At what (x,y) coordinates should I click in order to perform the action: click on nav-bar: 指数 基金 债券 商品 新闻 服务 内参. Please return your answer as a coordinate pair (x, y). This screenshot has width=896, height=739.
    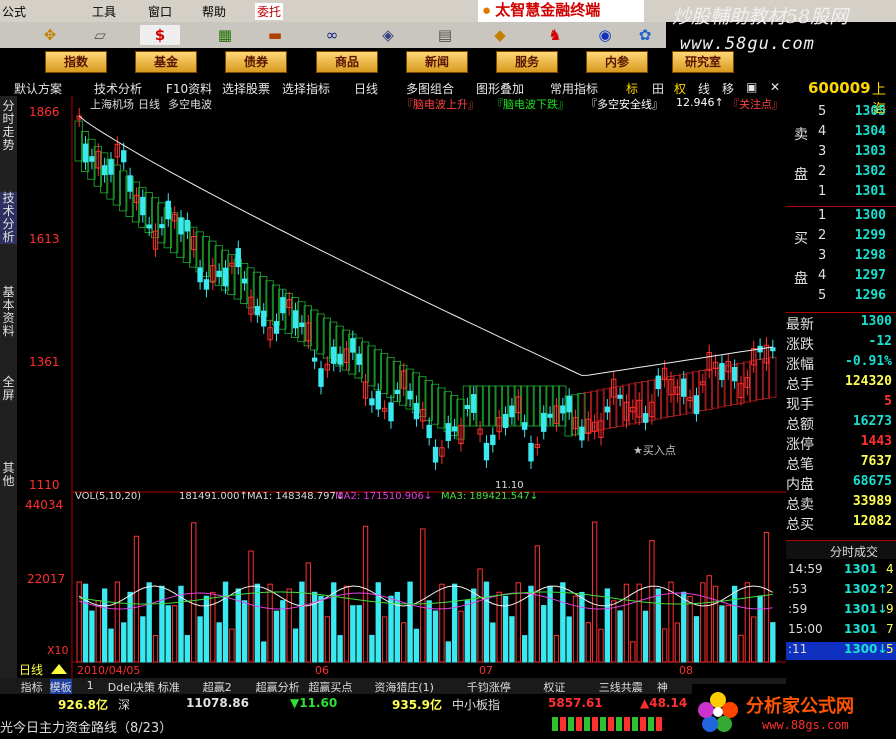
    Looking at the image, I should click on (333, 61).